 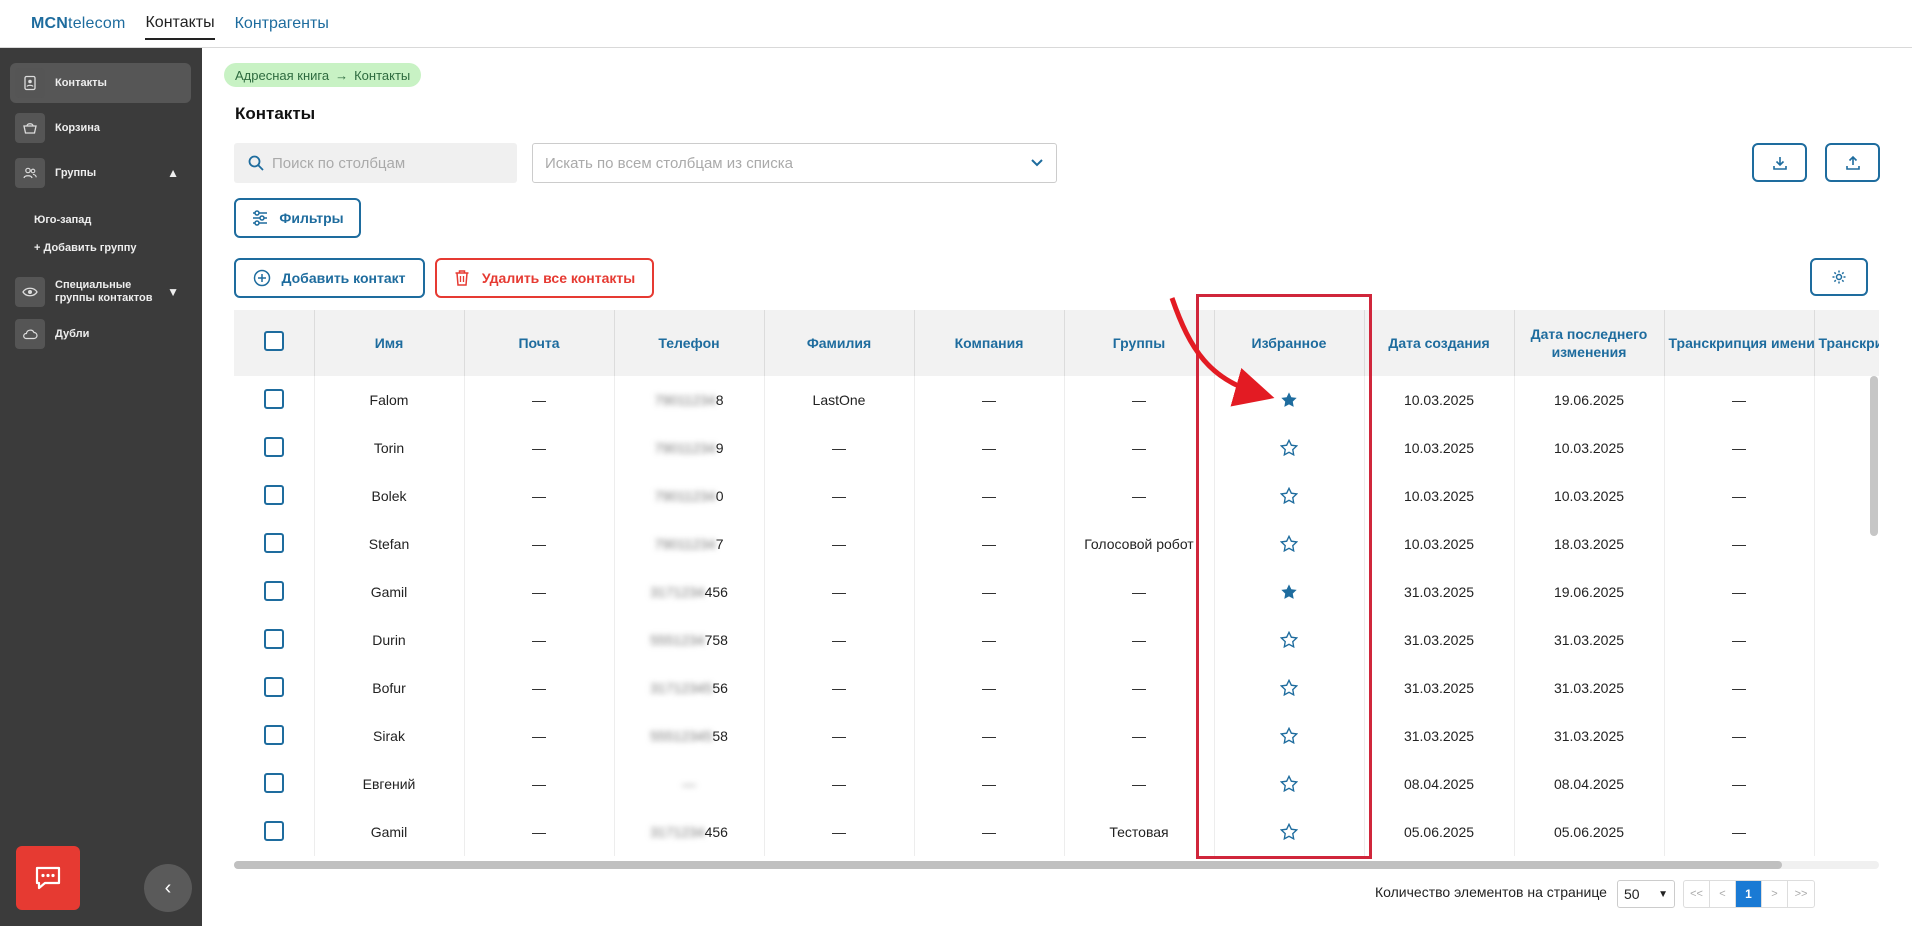 I want to click on sidebar-item-label: Специальные группы контактов, so click(x=104, y=291).